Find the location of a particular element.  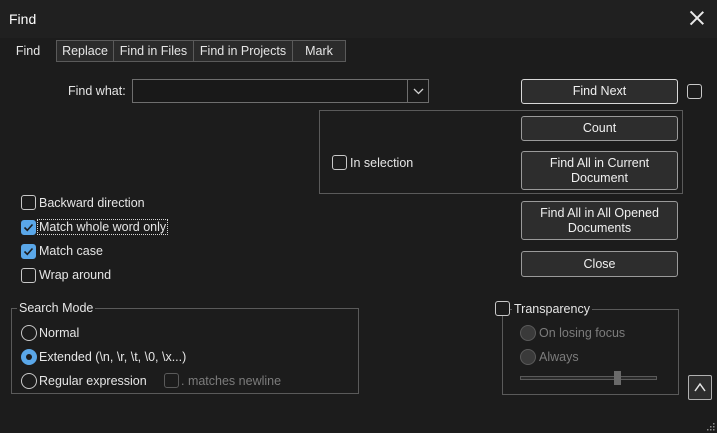

close-button: Close is located at coordinates (599, 264).